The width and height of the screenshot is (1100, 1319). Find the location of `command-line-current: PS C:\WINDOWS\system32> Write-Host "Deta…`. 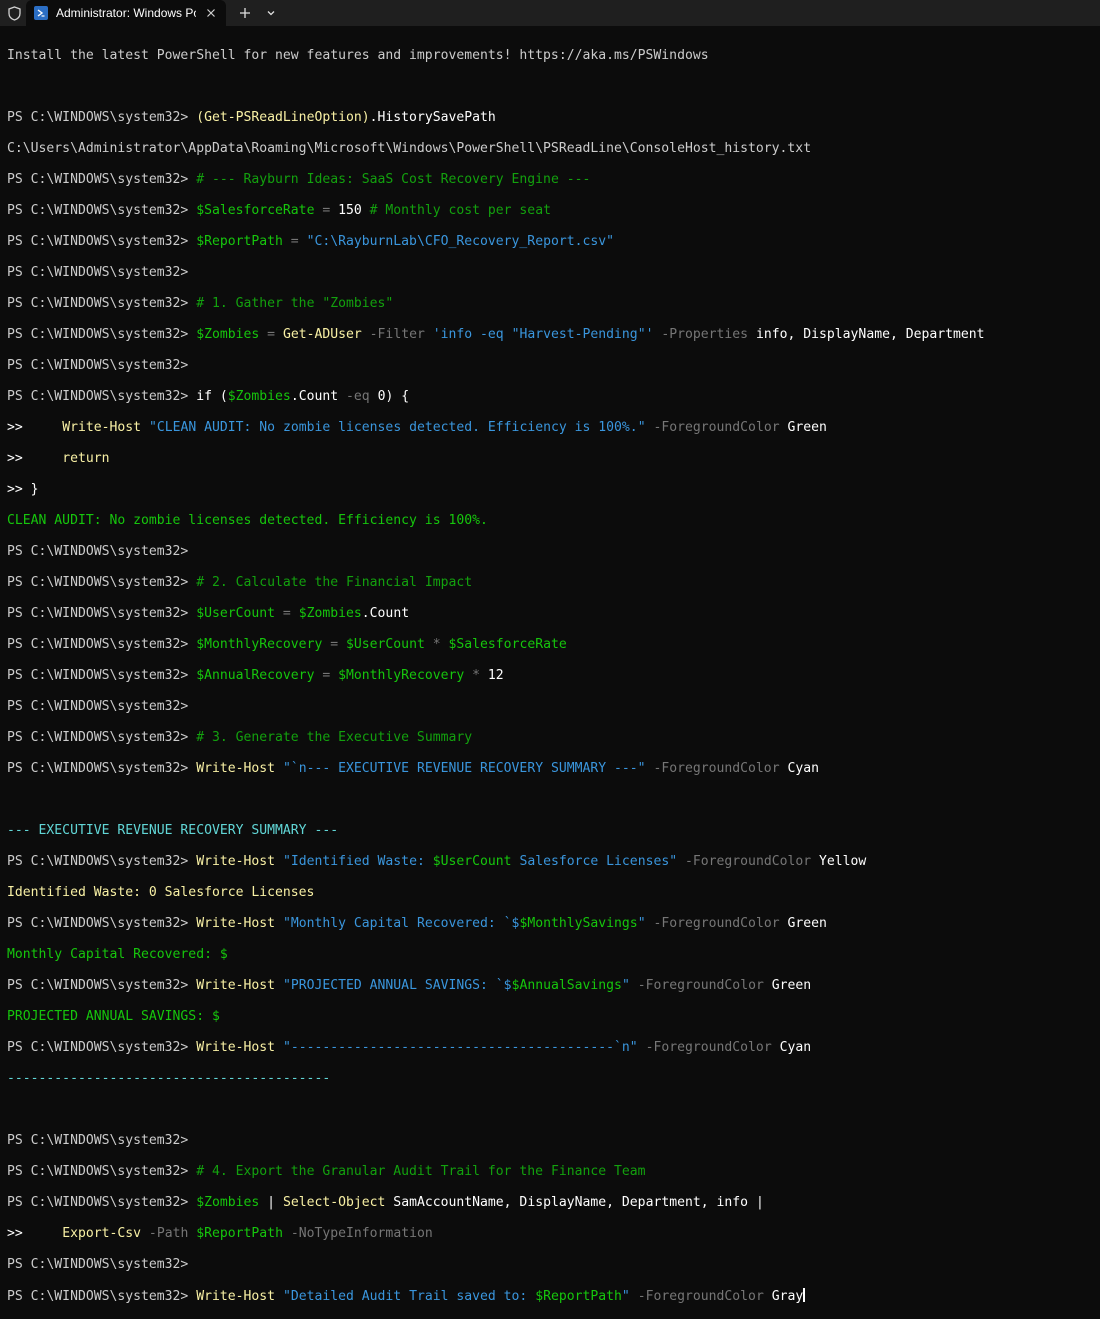

command-line-current: PS C:\WINDOWS\system32> Write-Host "Deta… is located at coordinates (553, 1295).